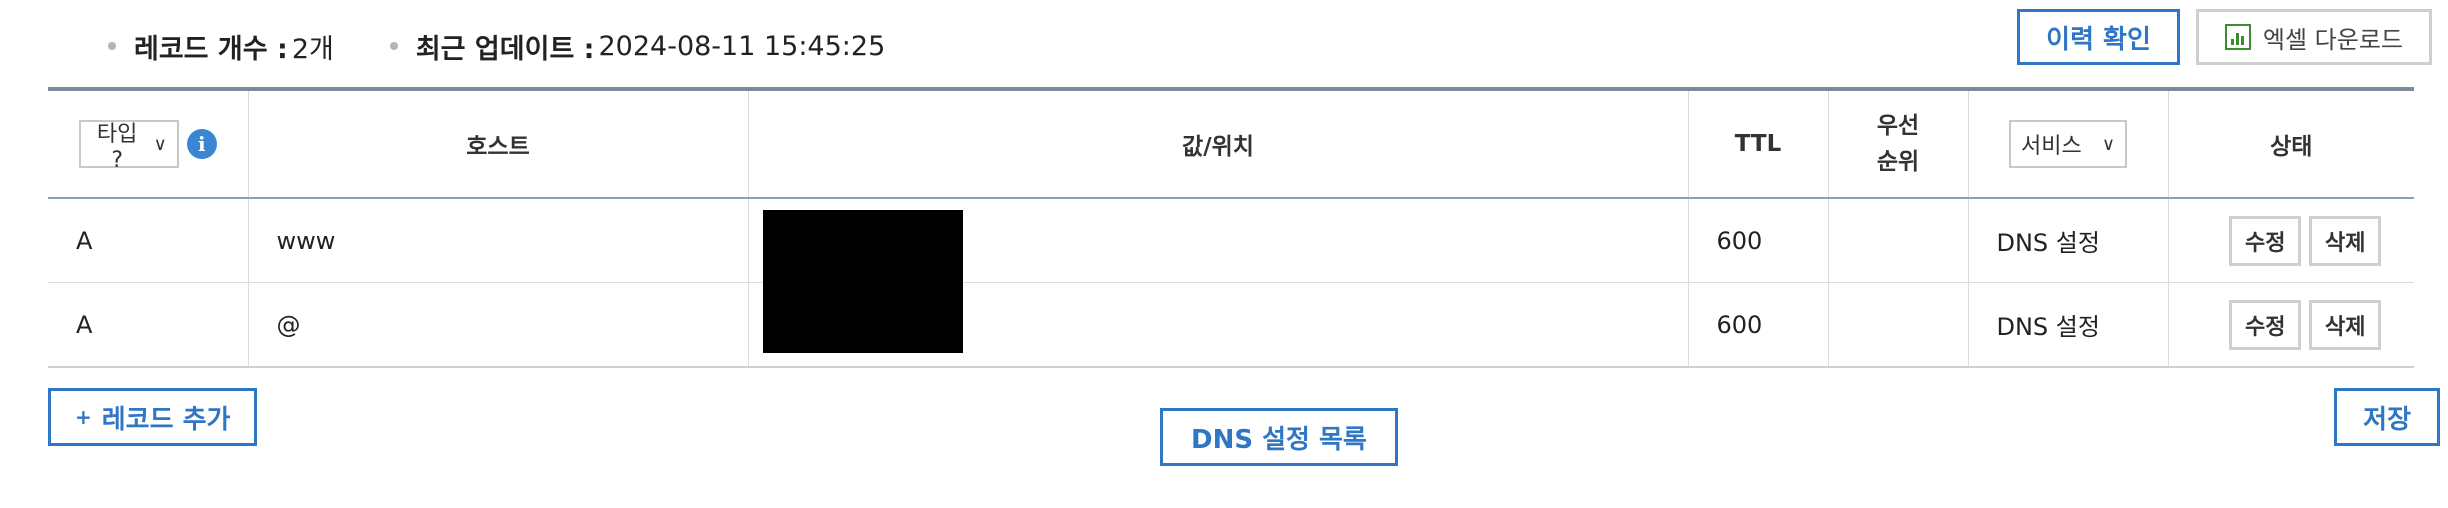 Image resolution: width=2448 pixels, height=508 pixels. Describe the element at coordinates (1757, 144) in the screenshot. I see `ttl-column-header: TTL` at that location.